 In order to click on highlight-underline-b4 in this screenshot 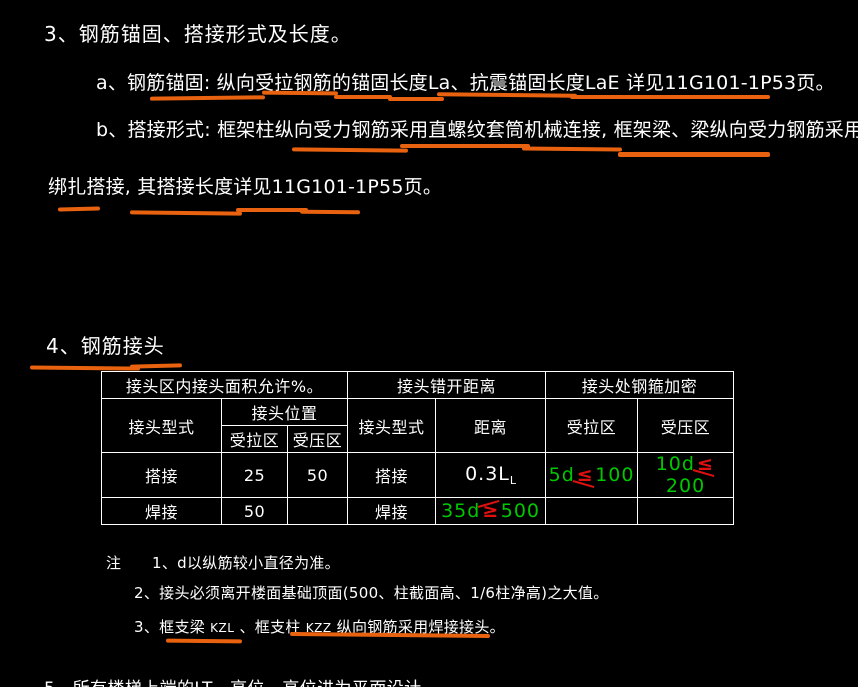, I will do `click(694, 154)`.